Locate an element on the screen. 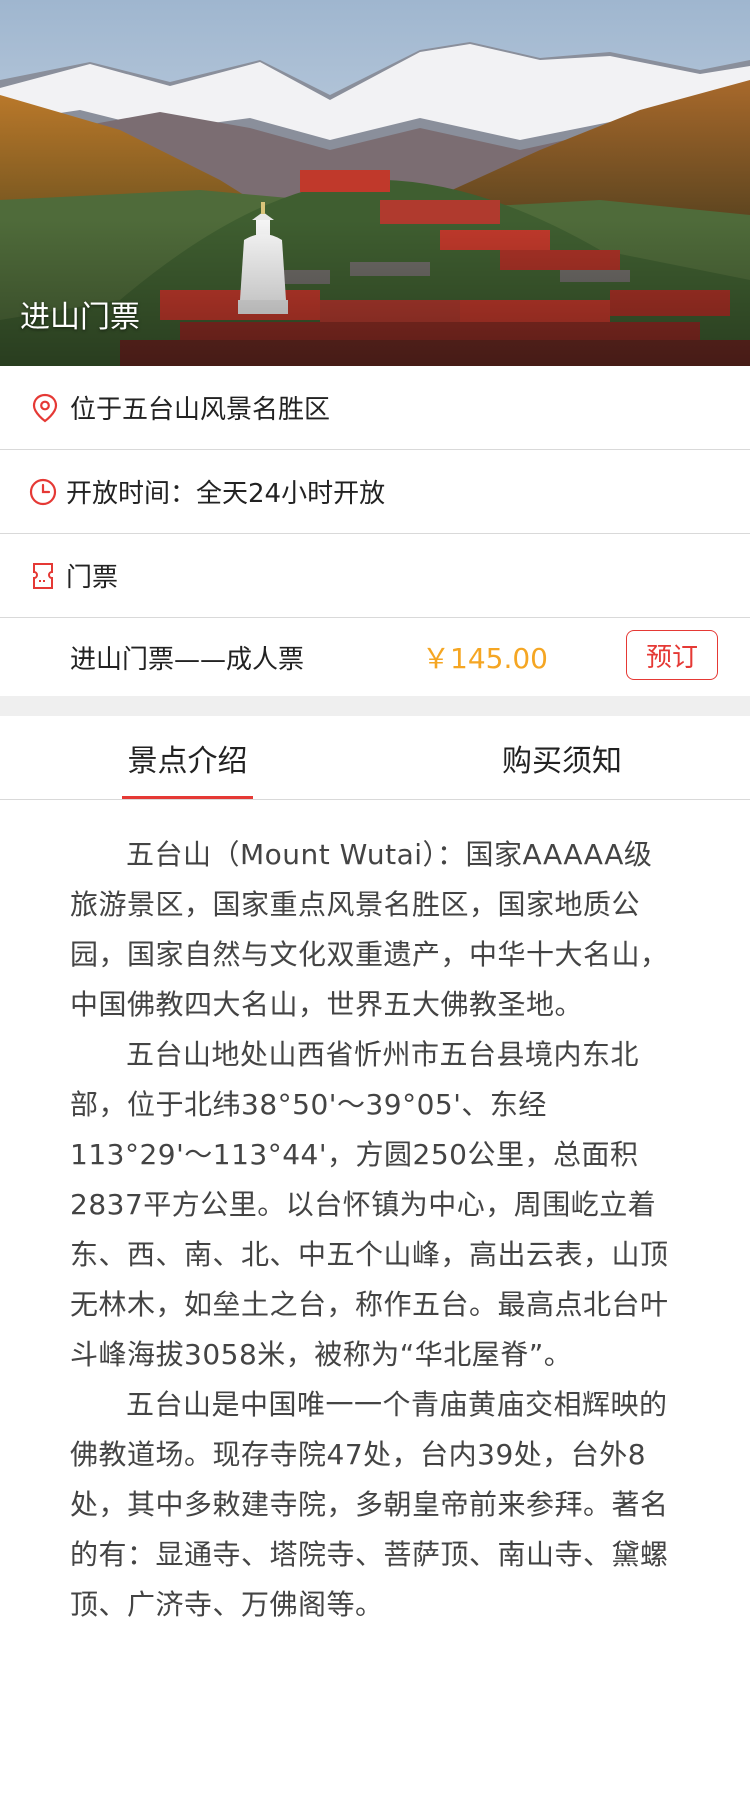  tickets-header-label: 门票 is located at coordinates (92, 578).